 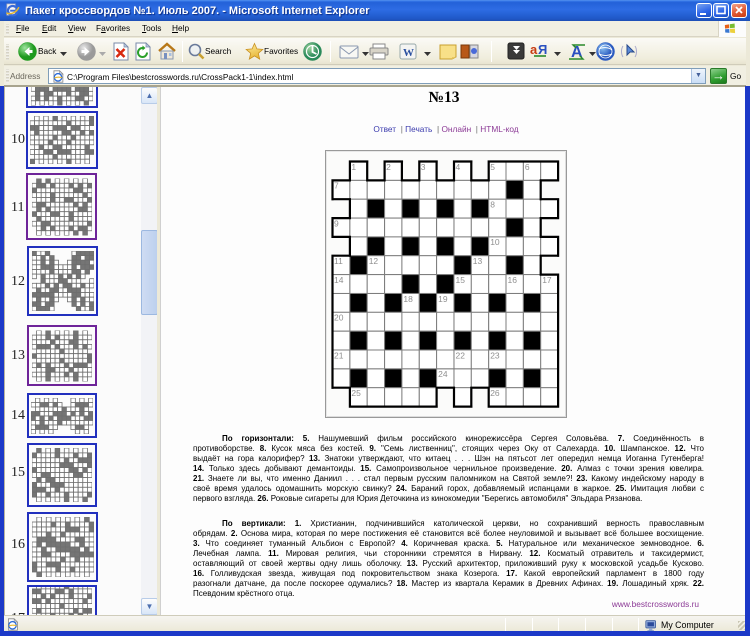 What do you see at coordinates (336, 186) in the screenshot?
I see `svg-text: 7` at bounding box center [336, 186].